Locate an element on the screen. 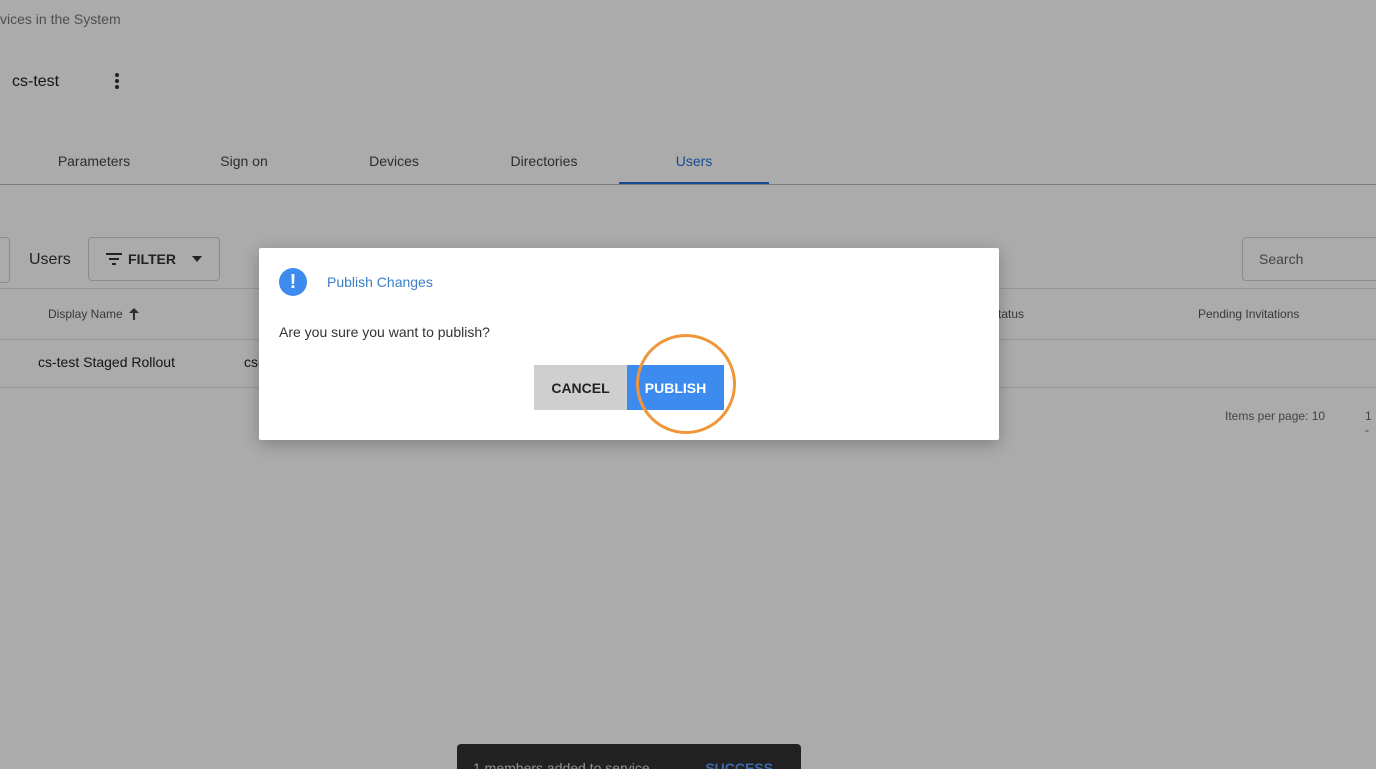 Image resolution: width=1376 pixels, height=769 pixels. exclamation-icon: ! is located at coordinates (293, 282).